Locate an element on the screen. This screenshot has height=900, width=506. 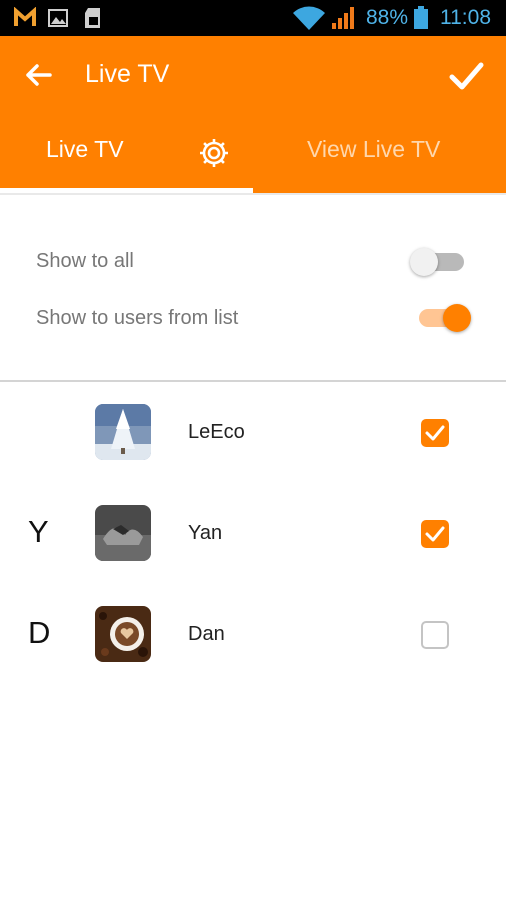
gear-icon is located at coordinates (214, 153).